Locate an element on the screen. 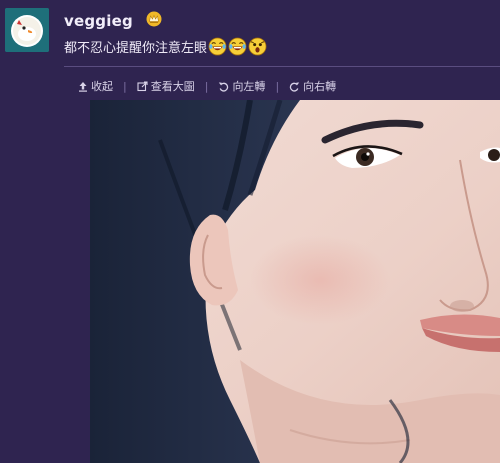 The height and width of the screenshot is (463, 500). view-large-label: 查看大圖 is located at coordinates (172, 86).